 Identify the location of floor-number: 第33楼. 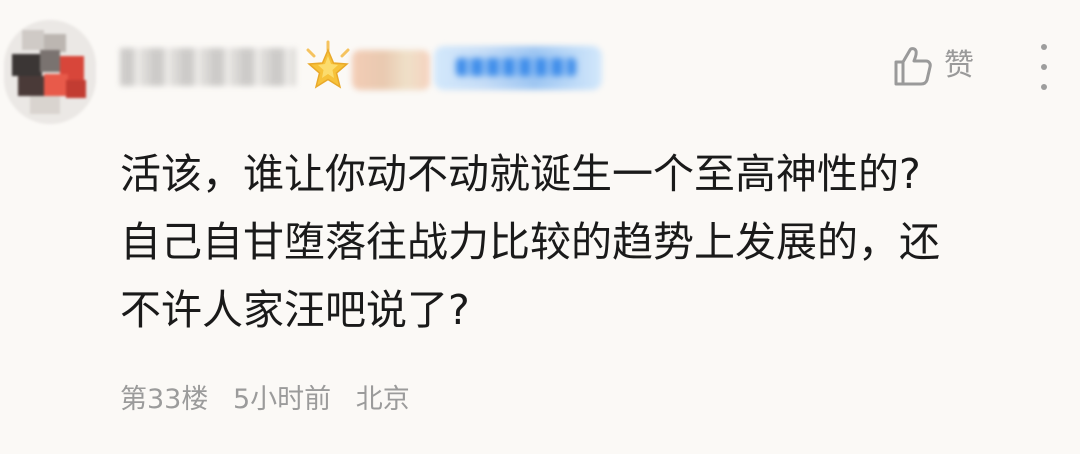
(164, 399).